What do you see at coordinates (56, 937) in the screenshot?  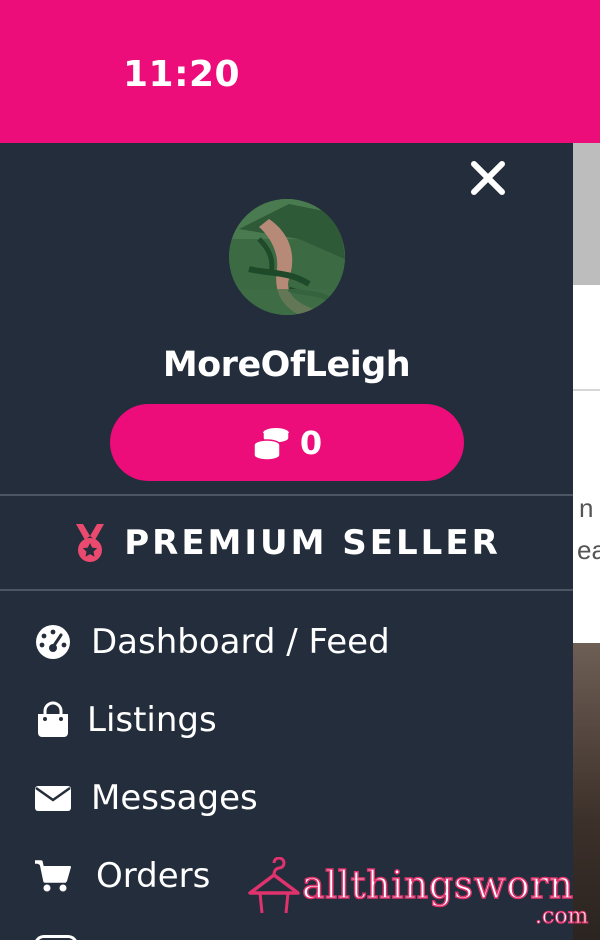 I see `menu-item-partial-icon` at bounding box center [56, 937].